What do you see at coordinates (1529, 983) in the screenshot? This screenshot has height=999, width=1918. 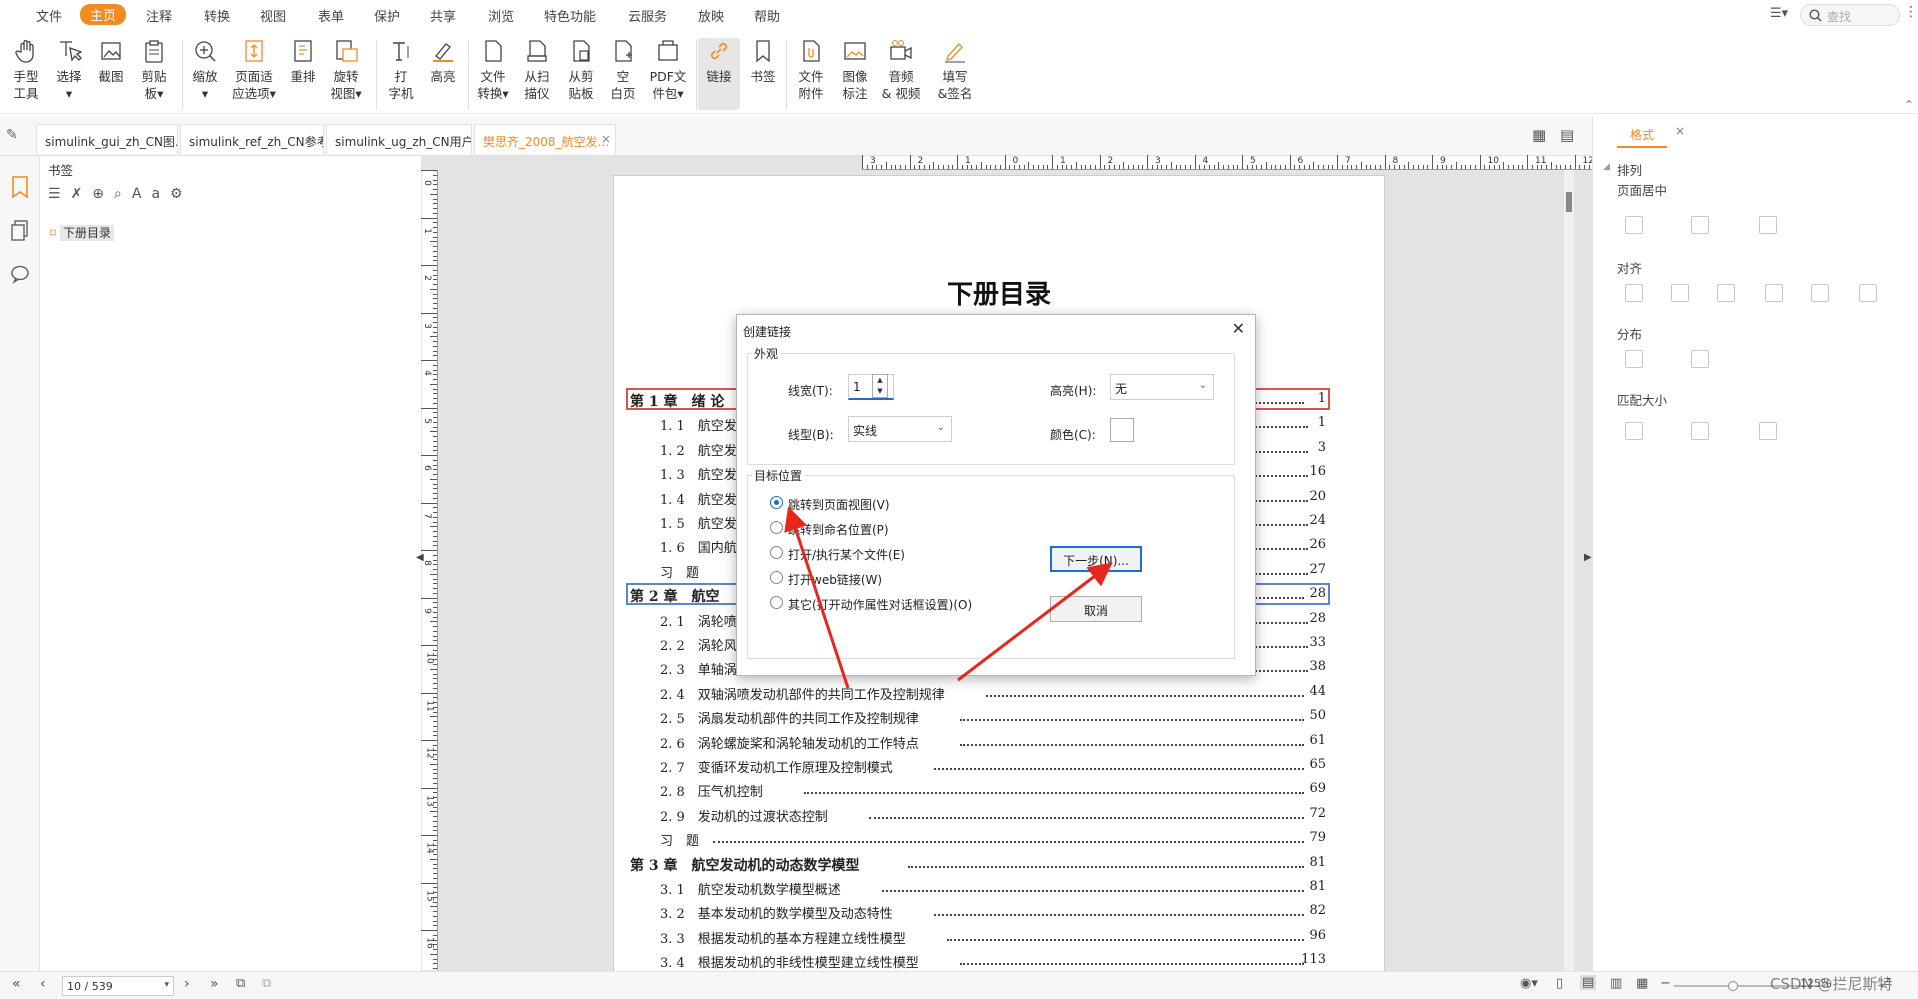 I see `read-mode-icon: ◉▾` at bounding box center [1529, 983].